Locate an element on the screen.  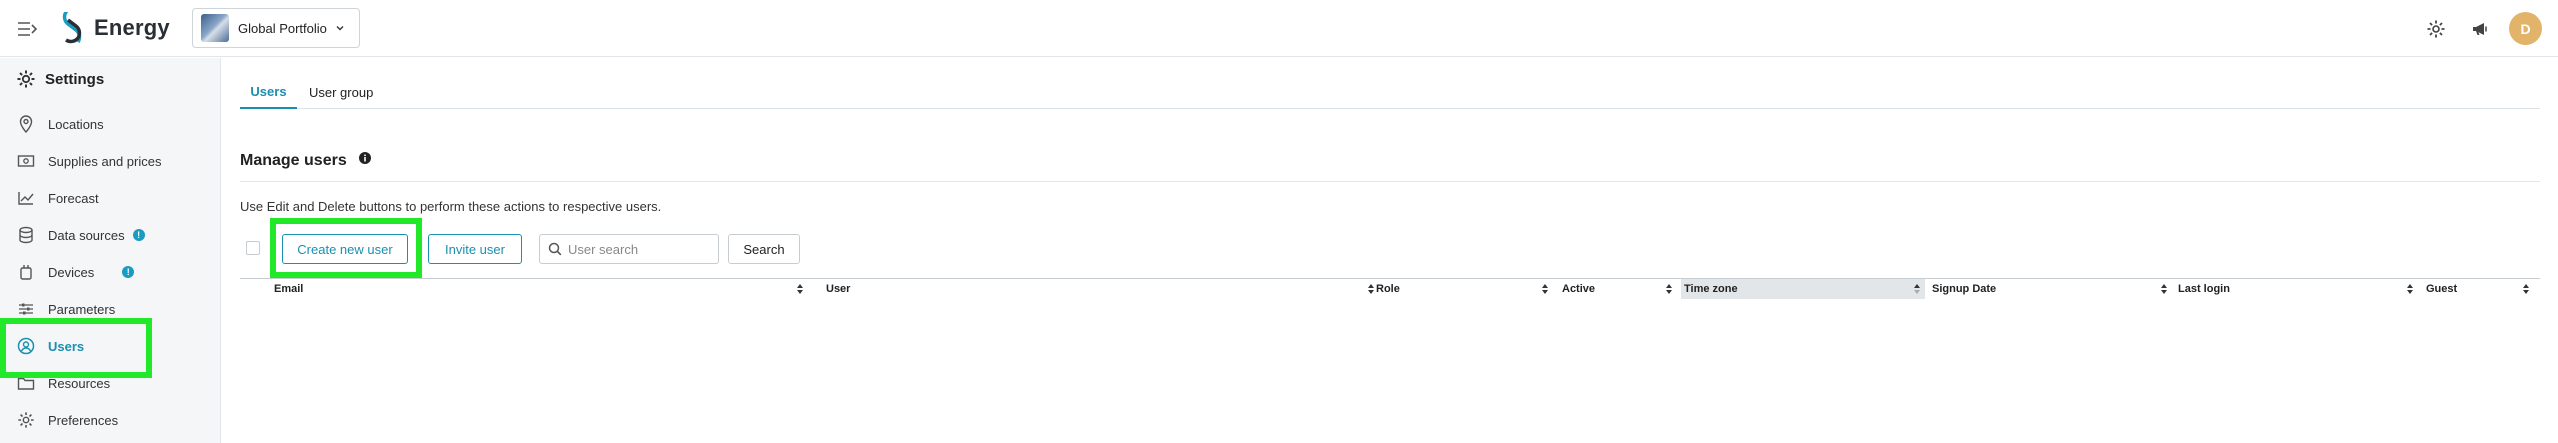
sidebar-item-label: Locations is located at coordinates (76, 124).